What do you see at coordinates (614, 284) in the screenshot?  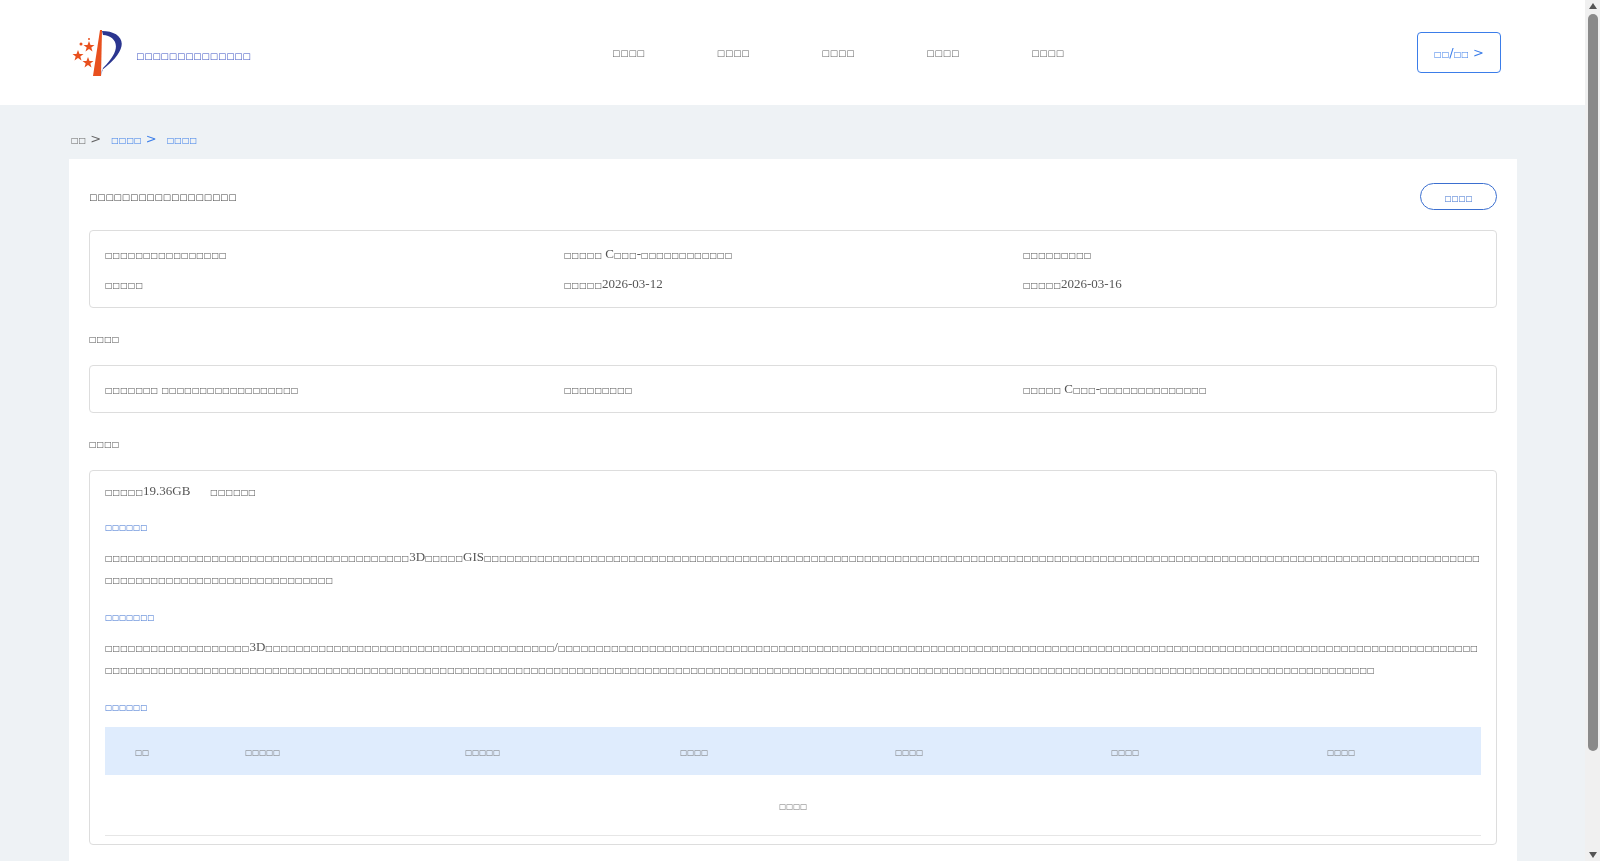 I see `info-text: □□□□□2026-03-12` at bounding box center [614, 284].